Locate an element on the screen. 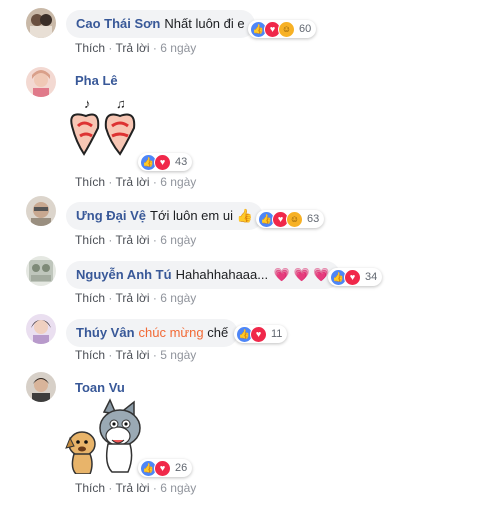 The image size is (500, 506). reaction-count: 60 is located at coordinates (305, 29).